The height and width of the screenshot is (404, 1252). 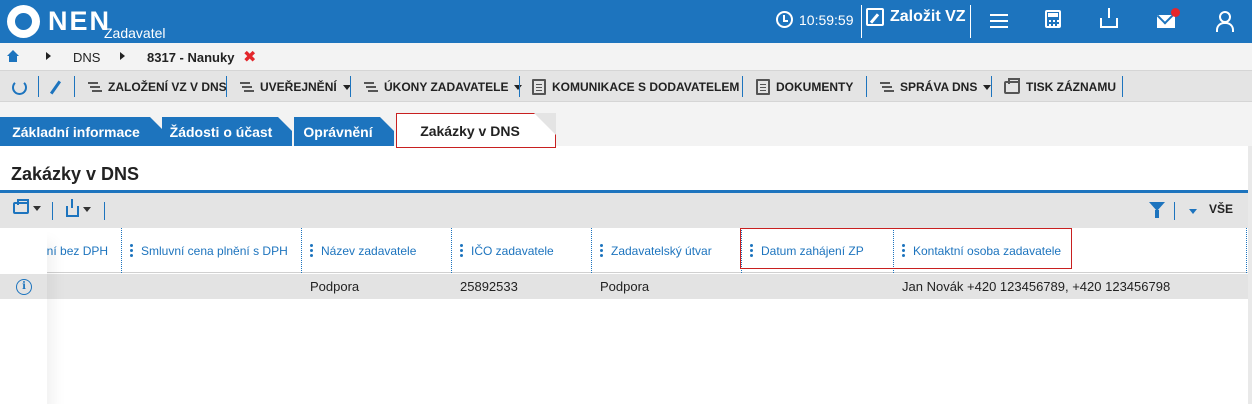 I want to click on export-icon, so click(x=72, y=208).